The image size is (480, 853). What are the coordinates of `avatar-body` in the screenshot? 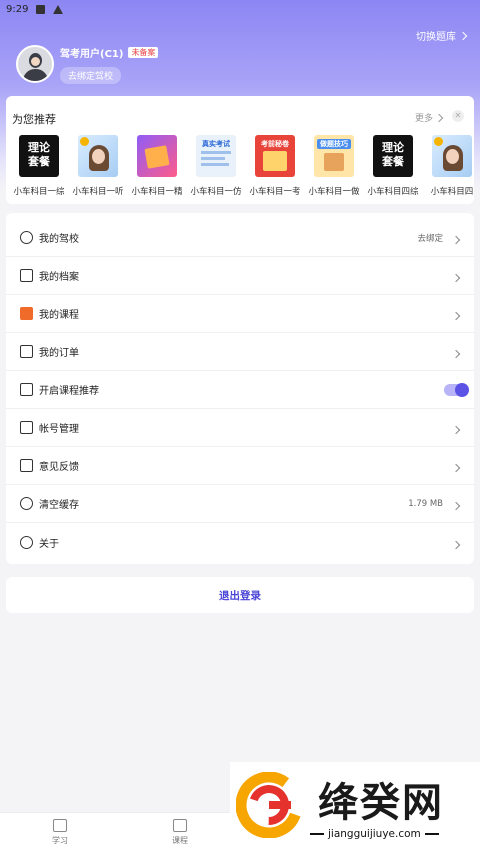 It's located at (35, 75).